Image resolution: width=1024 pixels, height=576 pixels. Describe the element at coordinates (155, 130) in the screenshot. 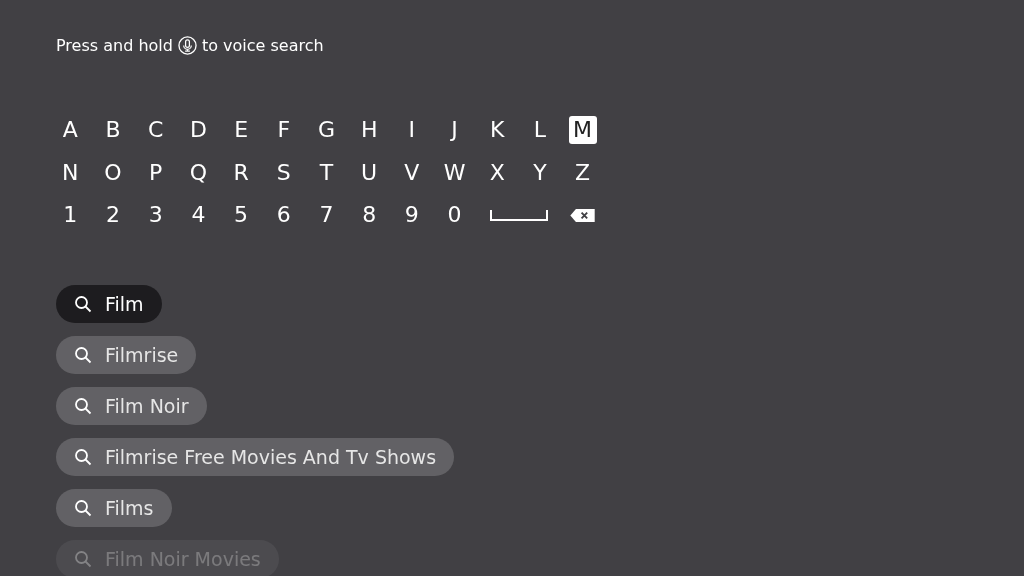

I see `key: C` at that location.